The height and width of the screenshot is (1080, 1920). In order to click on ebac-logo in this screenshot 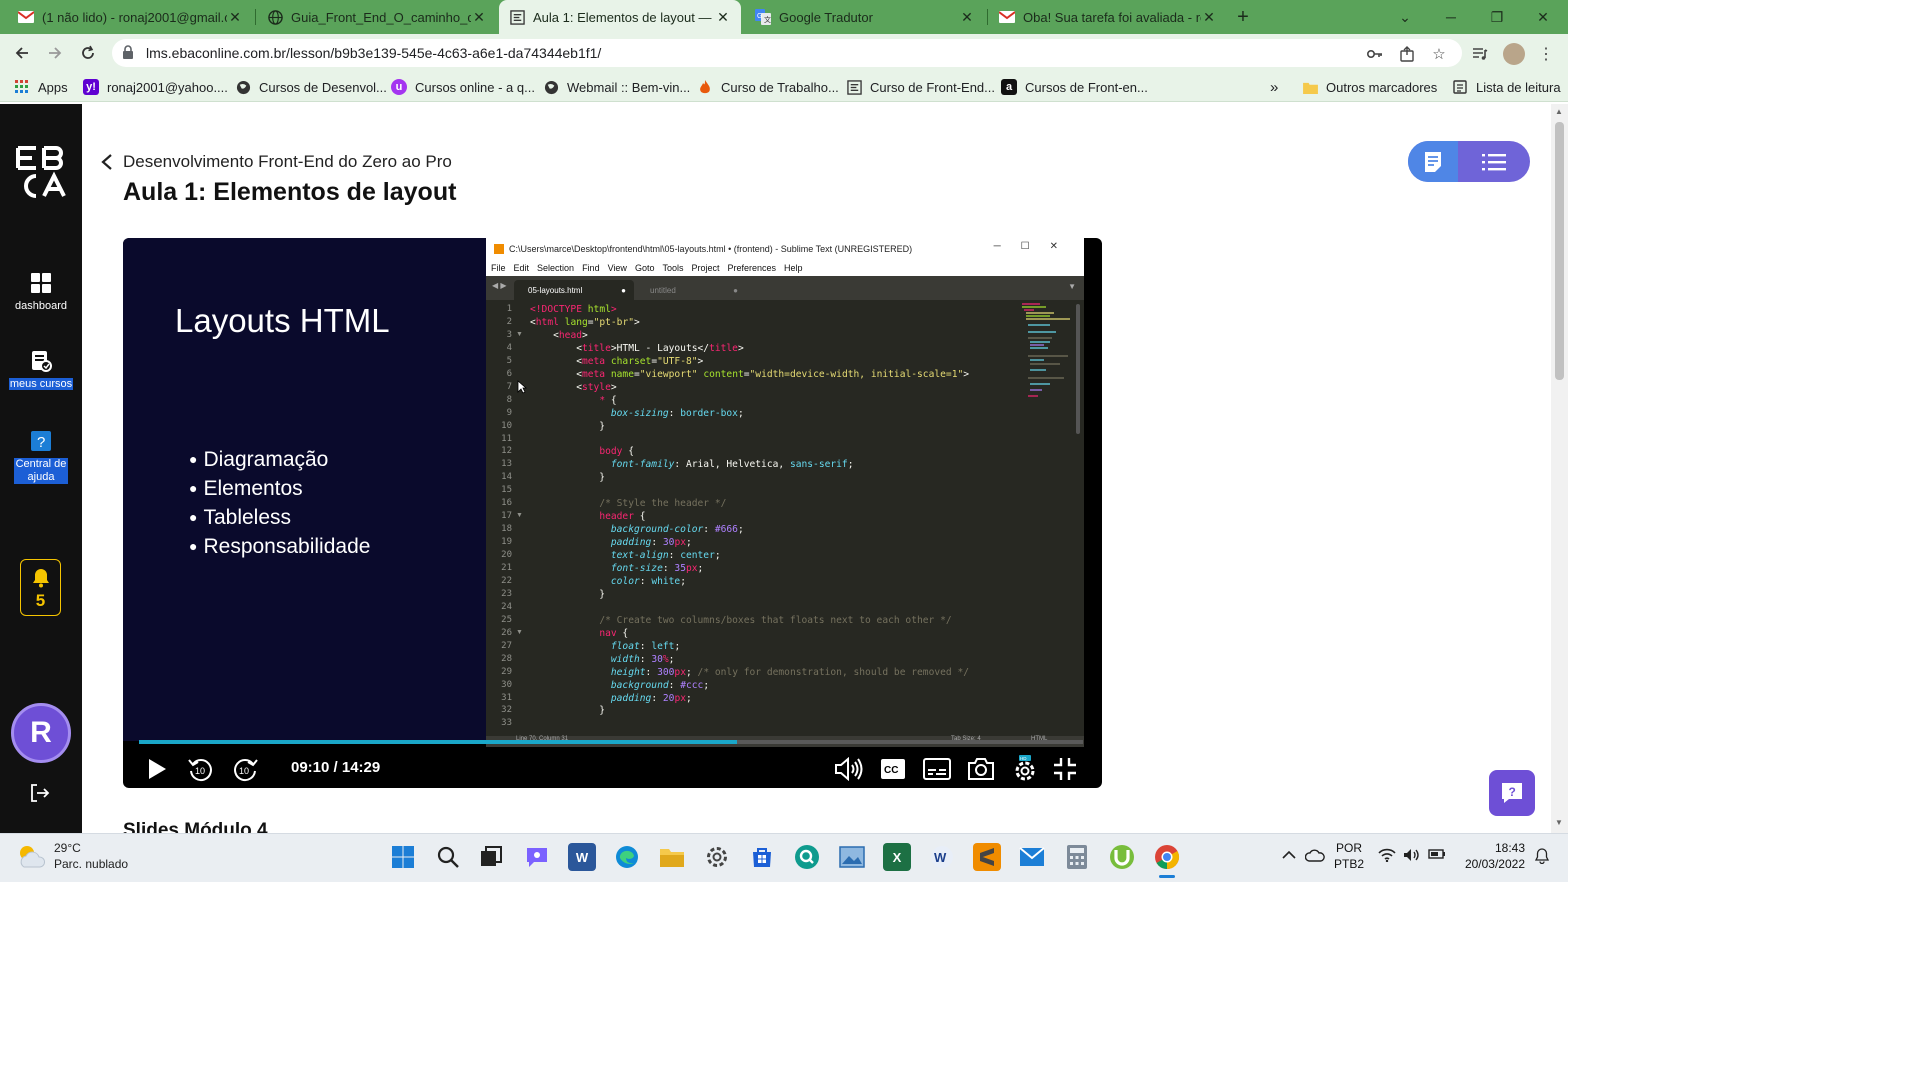, I will do `click(41, 173)`.